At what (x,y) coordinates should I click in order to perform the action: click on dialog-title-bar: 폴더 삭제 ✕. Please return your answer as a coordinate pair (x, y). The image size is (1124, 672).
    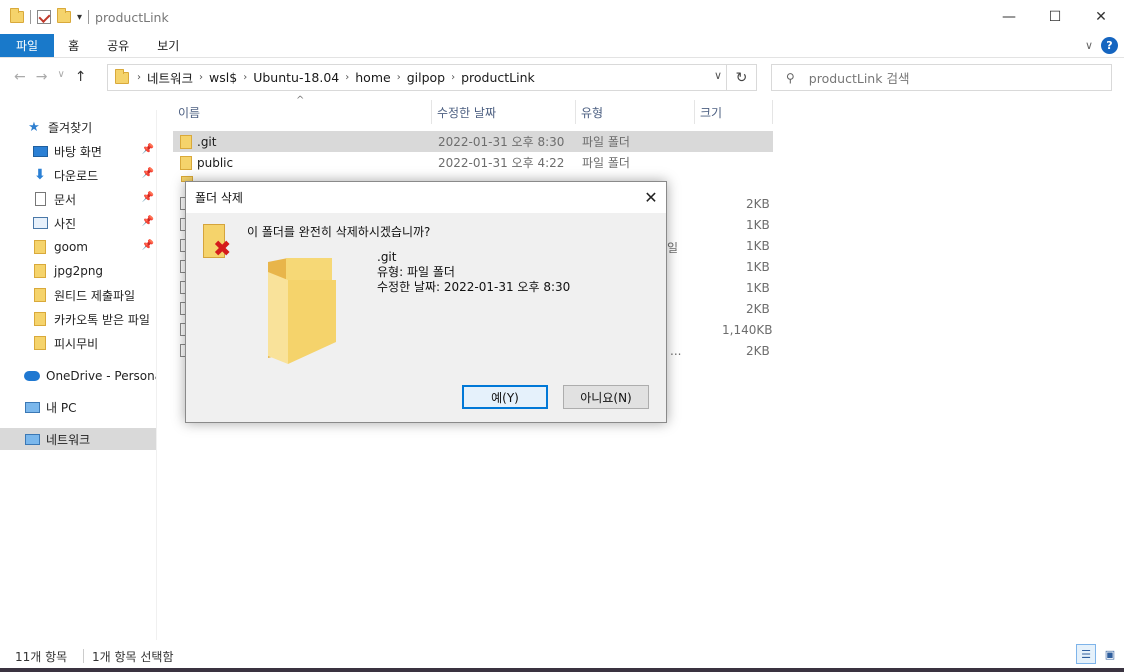
    Looking at the image, I should click on (426, 197).